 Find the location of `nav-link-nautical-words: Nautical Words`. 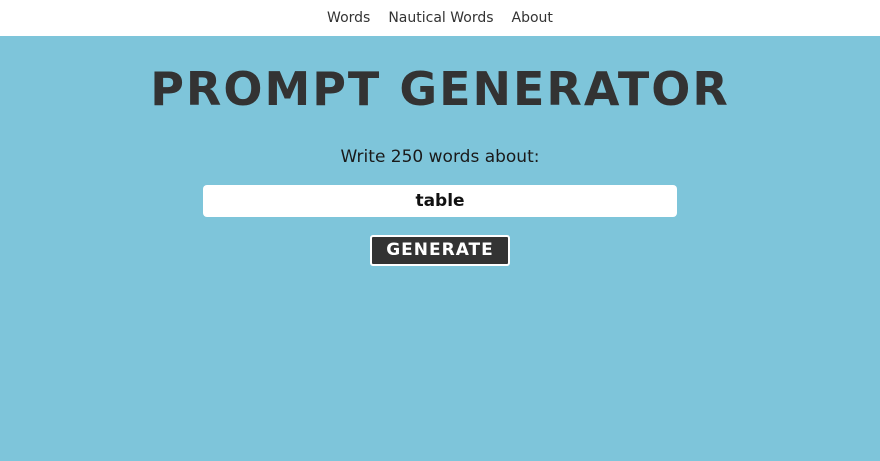

nav-link-nautical-words: Nautical Words is located at coordinates (440, 18).